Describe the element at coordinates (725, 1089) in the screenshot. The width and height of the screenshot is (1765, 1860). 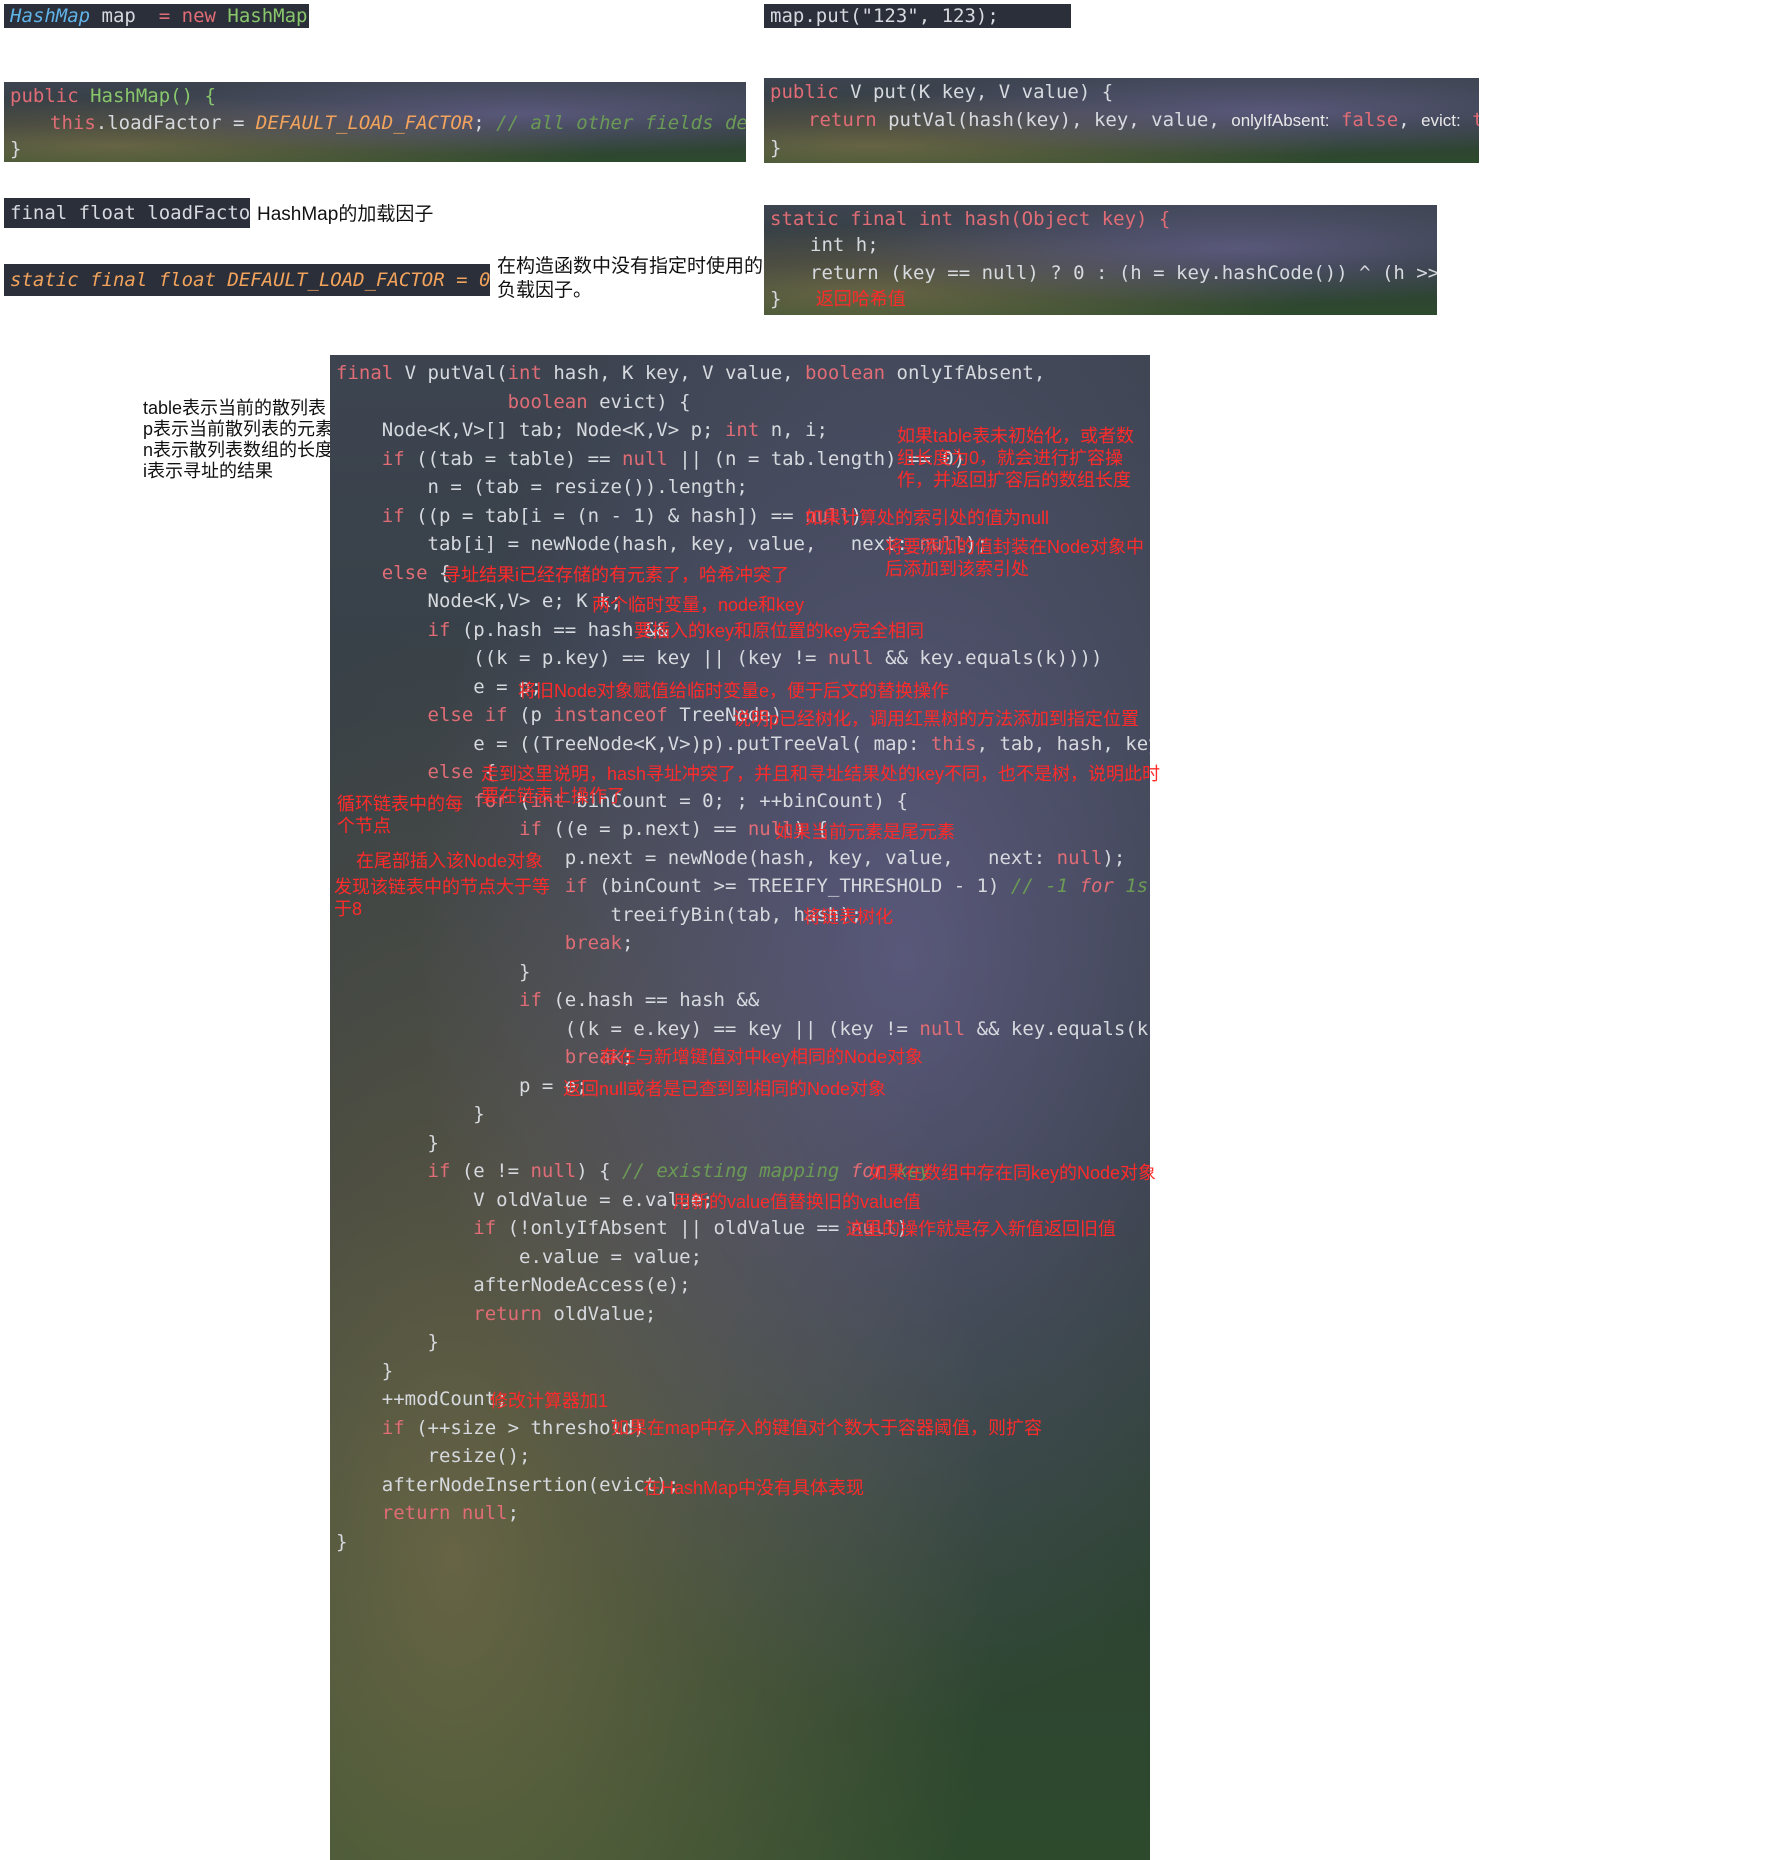
I see `annotation-advance: 返回null或者是已查到到相同的Node对象` at that location.